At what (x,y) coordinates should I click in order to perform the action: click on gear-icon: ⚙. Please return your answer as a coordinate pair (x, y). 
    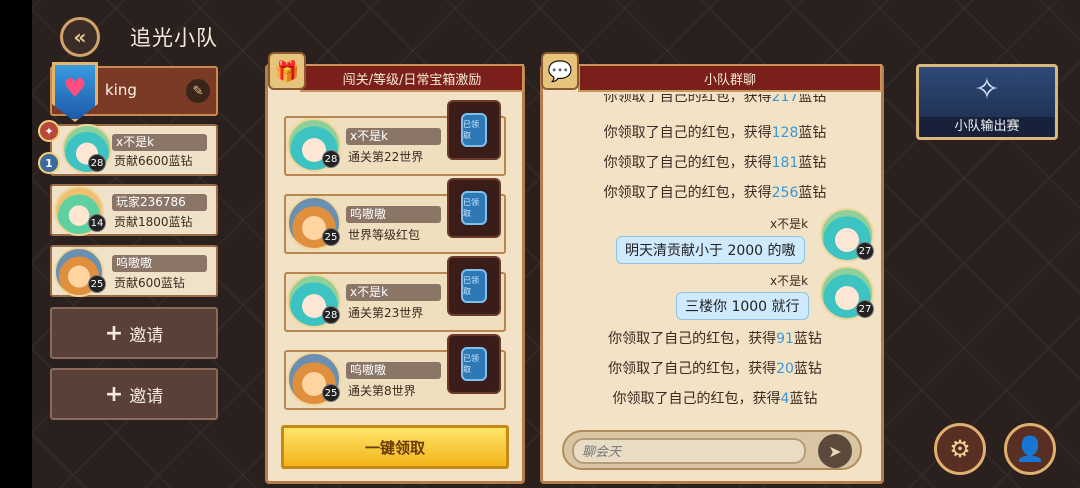
    Looking at the image, I should click on (960, 449).